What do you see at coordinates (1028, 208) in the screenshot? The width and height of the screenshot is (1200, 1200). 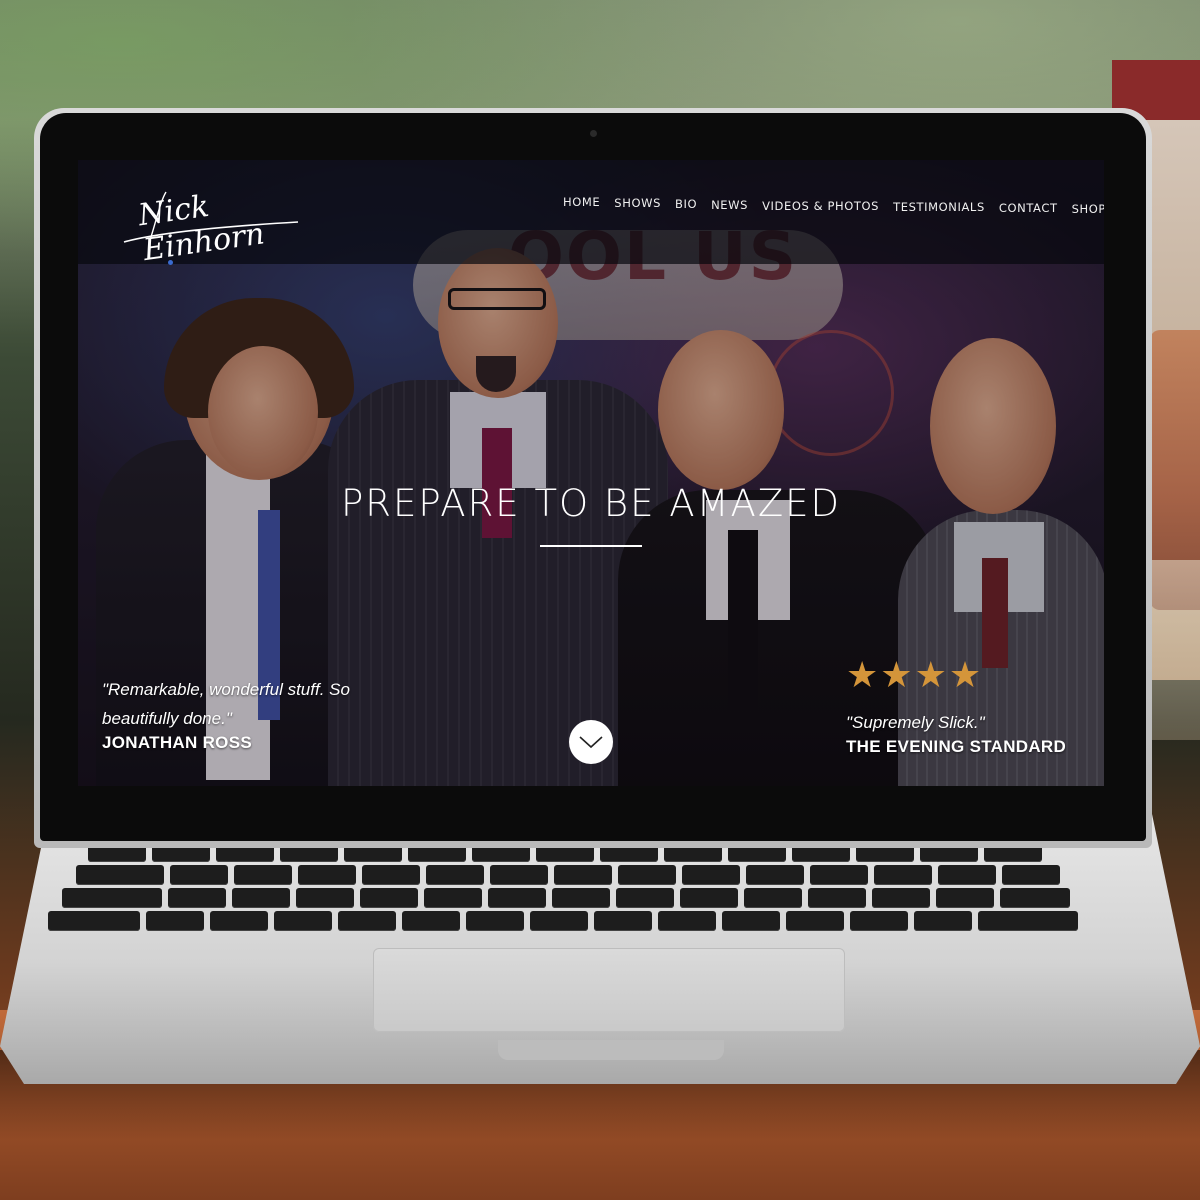 I see `nav-contact: CONTACT` at bounding box center [1028, 208].